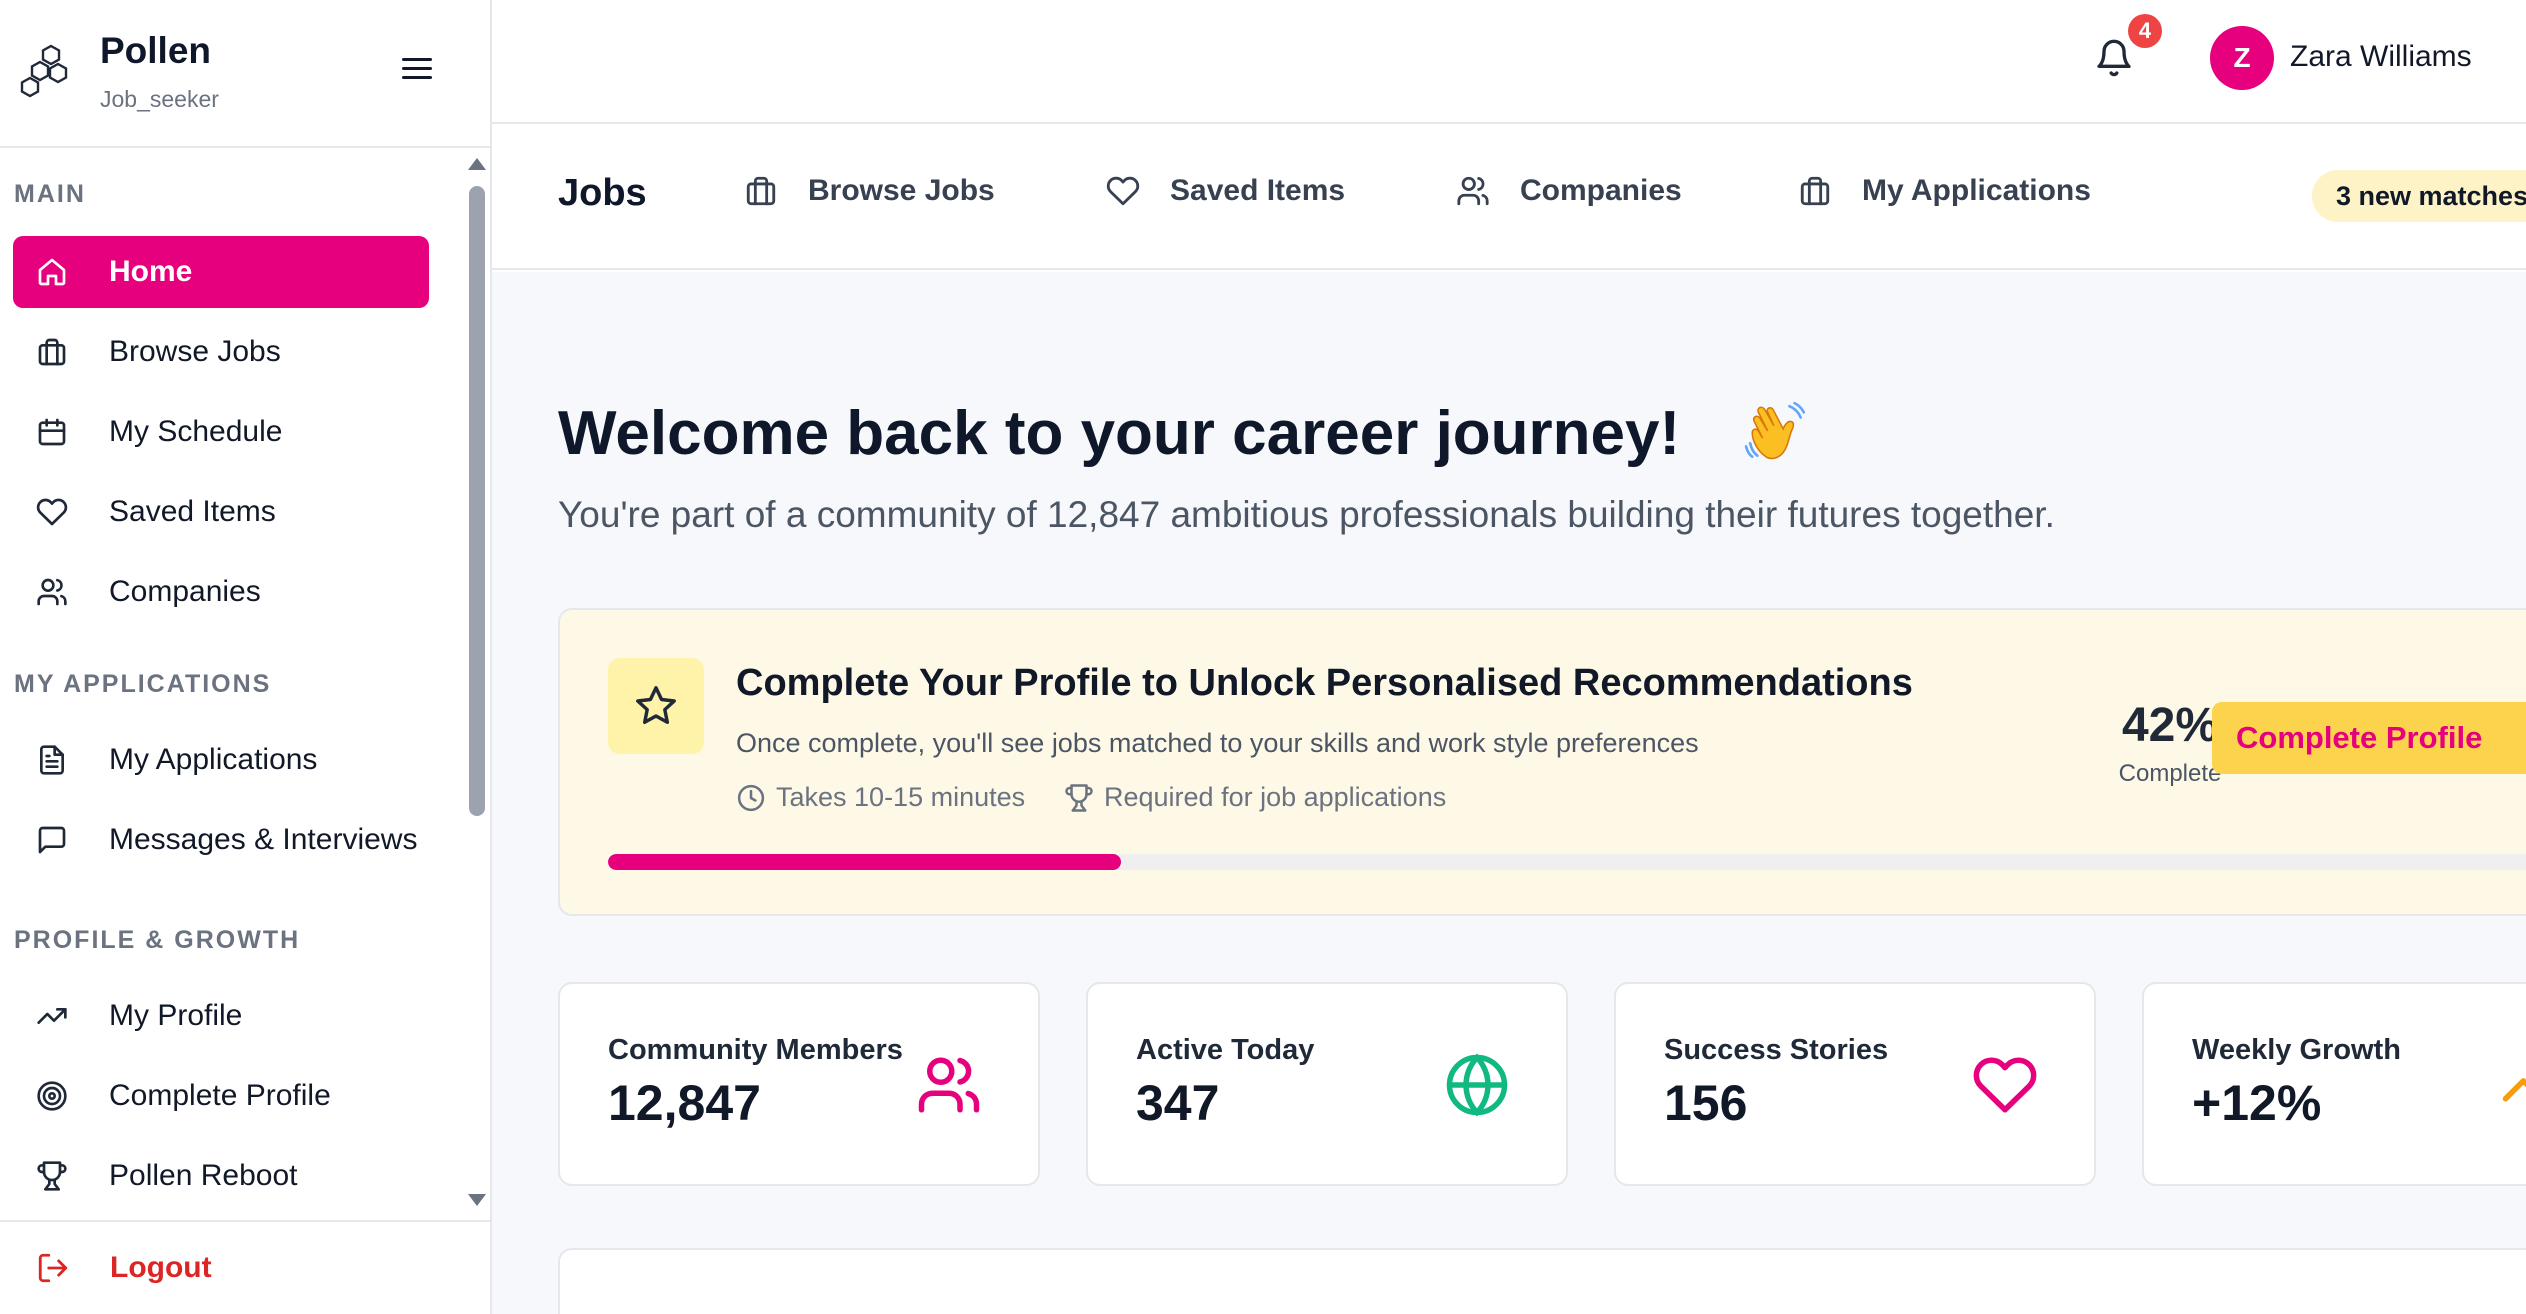 The width and height of the screenshot is (2526, 1314). Describe the element at coordinates (52, 432) in the screenshot. I see `calendar-icon` at that location.